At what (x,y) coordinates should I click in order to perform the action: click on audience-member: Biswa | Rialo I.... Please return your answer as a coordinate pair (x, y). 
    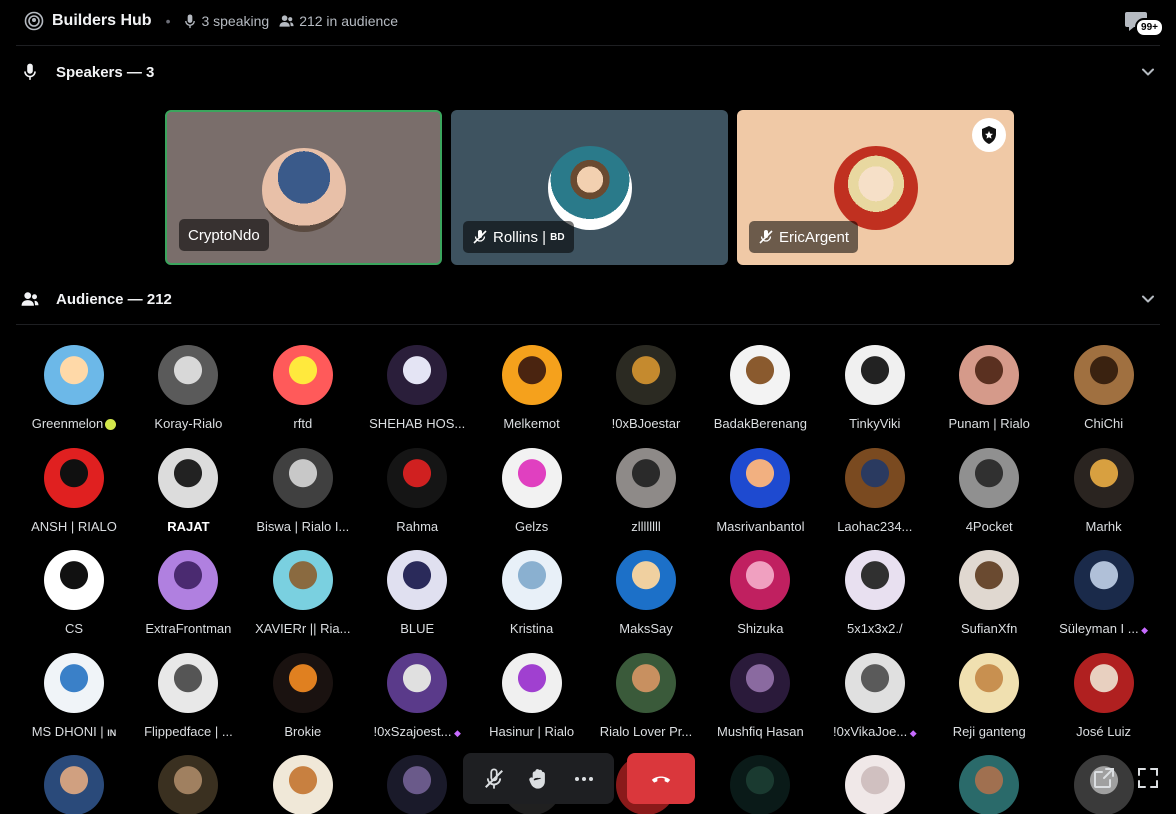
    Looking at the image, I should click on (303, 495).